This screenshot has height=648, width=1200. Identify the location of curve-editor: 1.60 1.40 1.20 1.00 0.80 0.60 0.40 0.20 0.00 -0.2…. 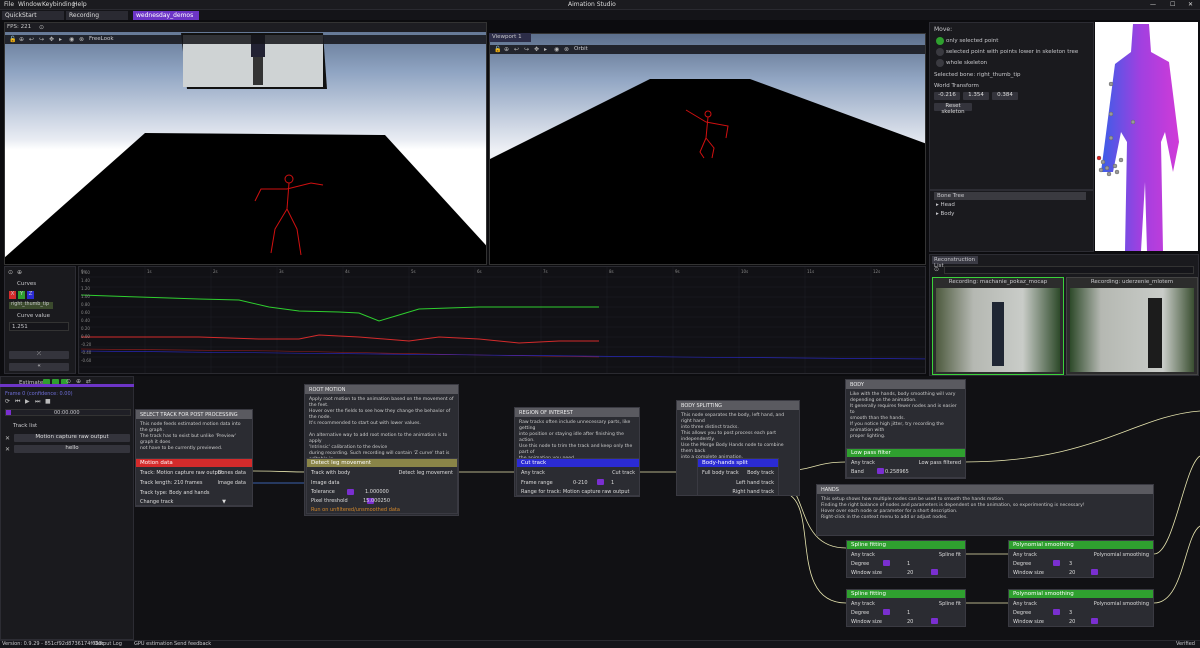
(502, 320).